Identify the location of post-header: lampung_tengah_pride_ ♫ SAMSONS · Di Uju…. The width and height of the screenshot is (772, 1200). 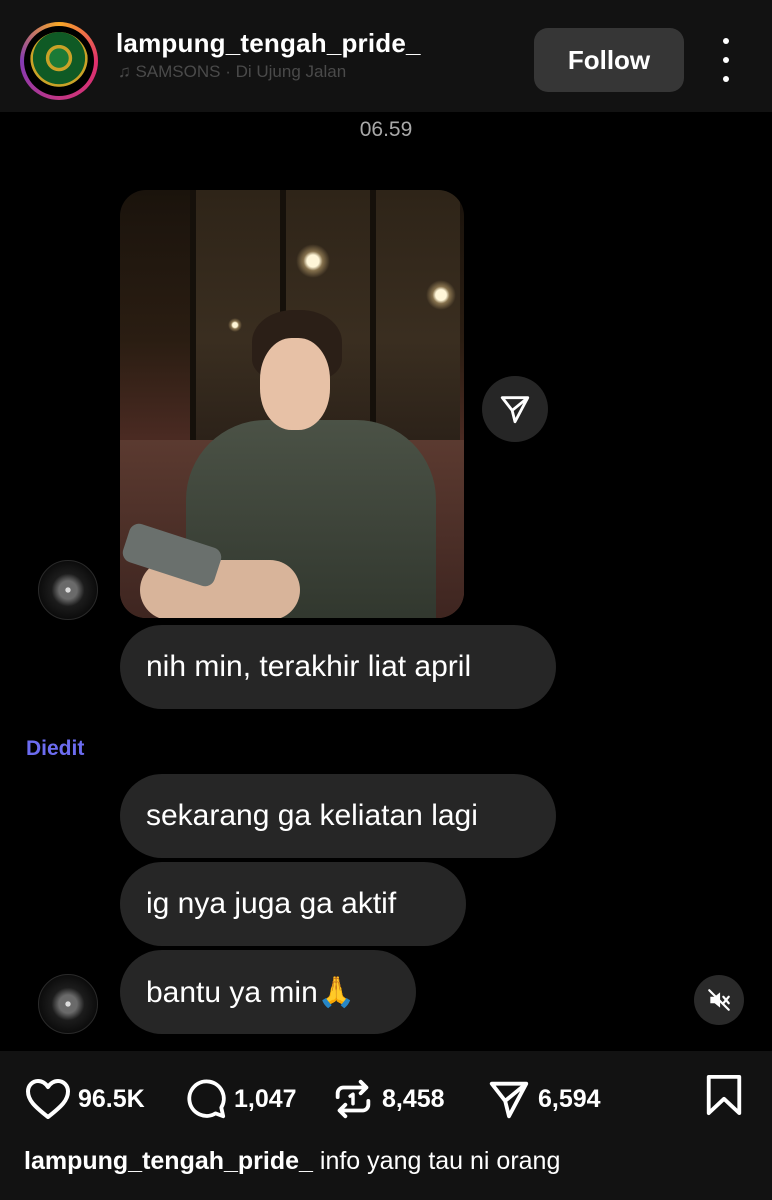
(386, 56).